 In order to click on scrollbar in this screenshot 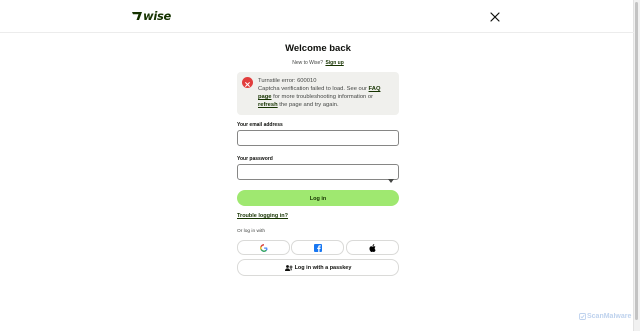, I will do `click(636, 165)`.